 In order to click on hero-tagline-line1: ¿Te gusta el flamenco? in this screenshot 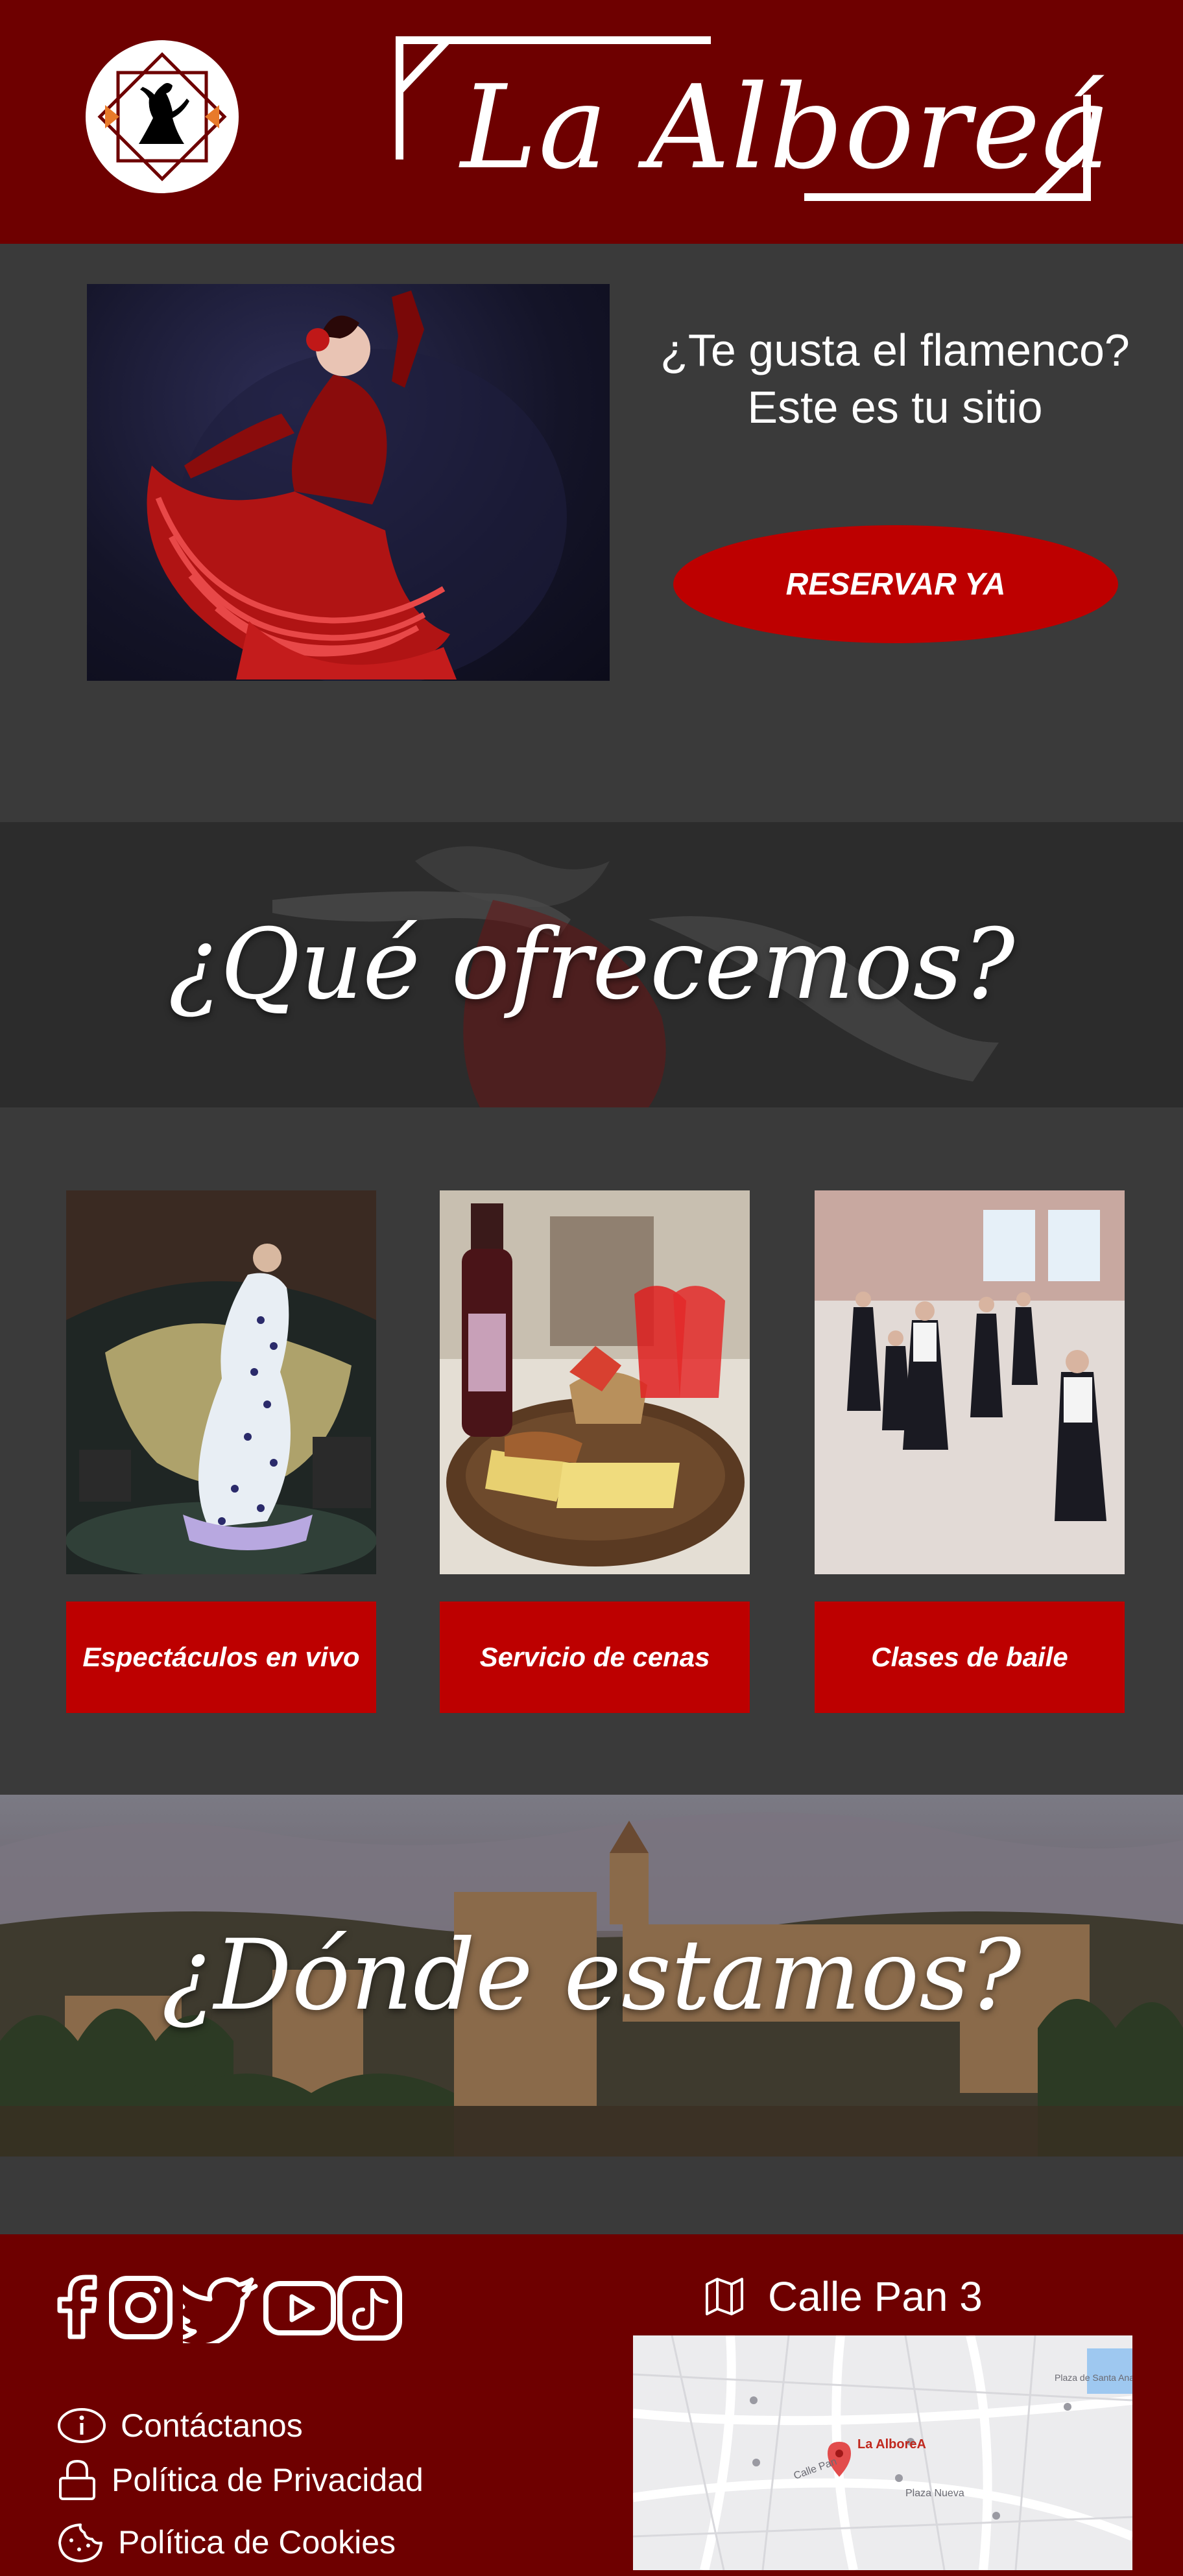, I will do `click(895, 350)`.